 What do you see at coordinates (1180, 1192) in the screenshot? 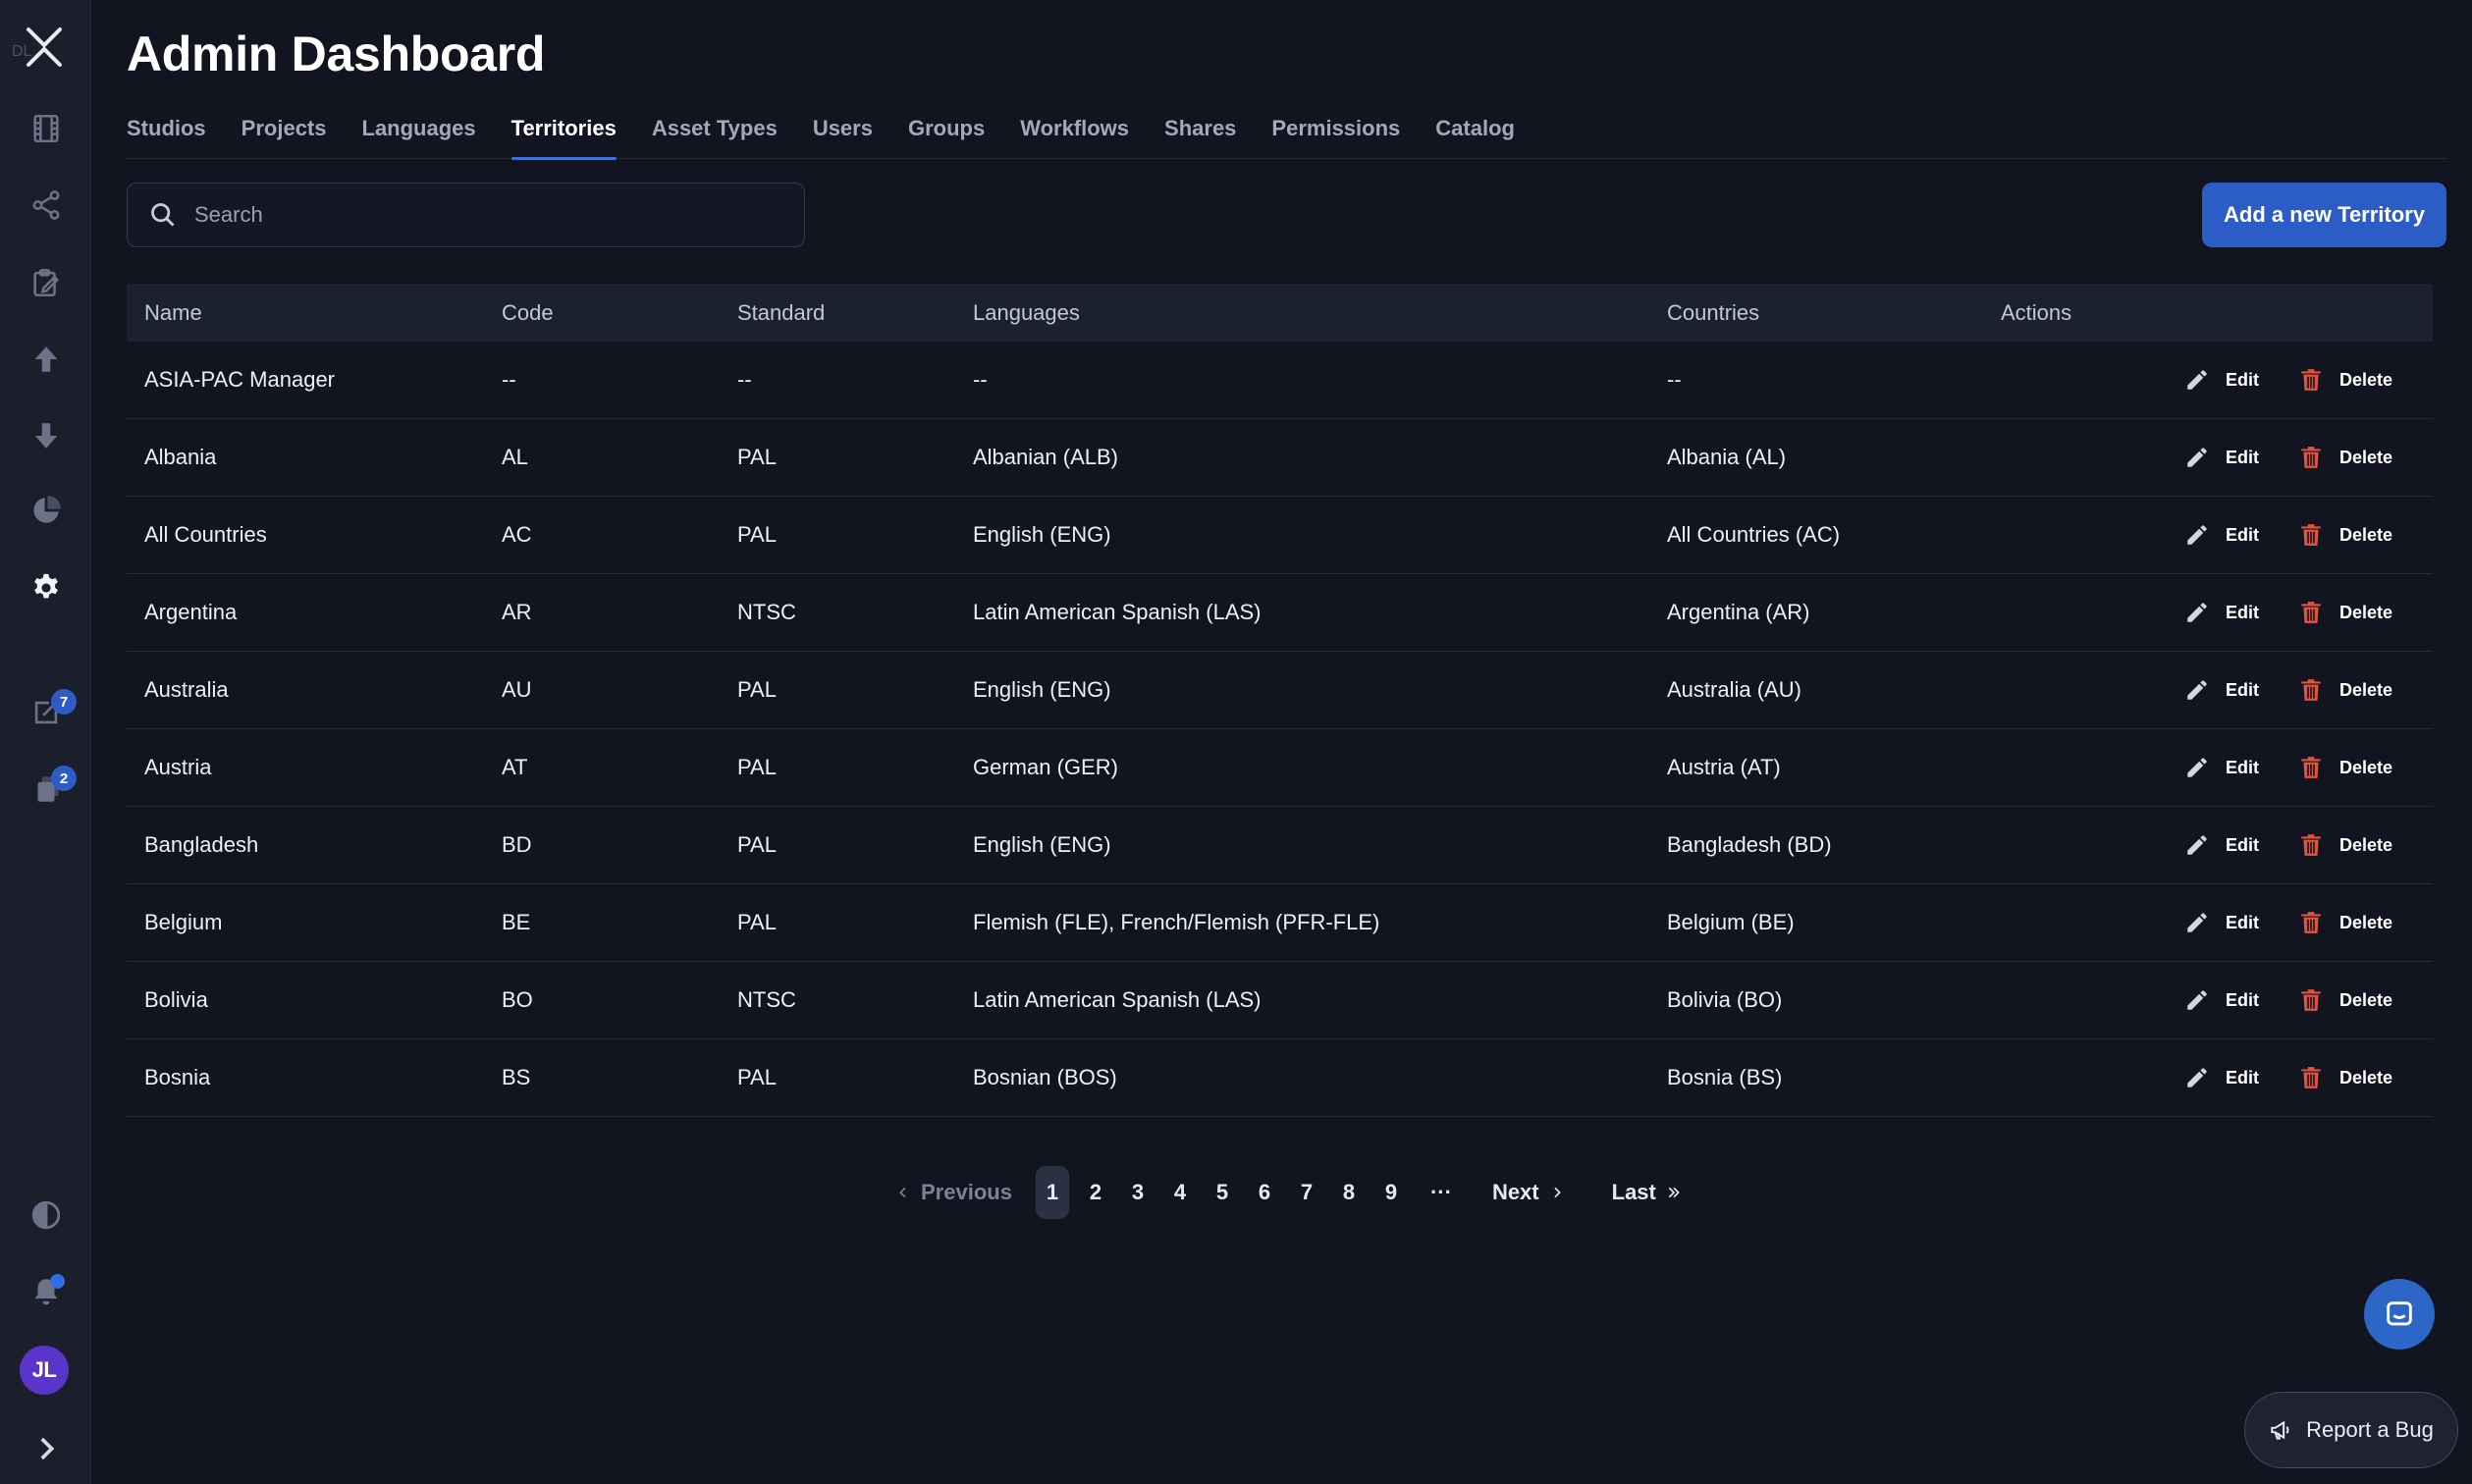
I see `page-button: 4` at bounding box center [1180, 1192].